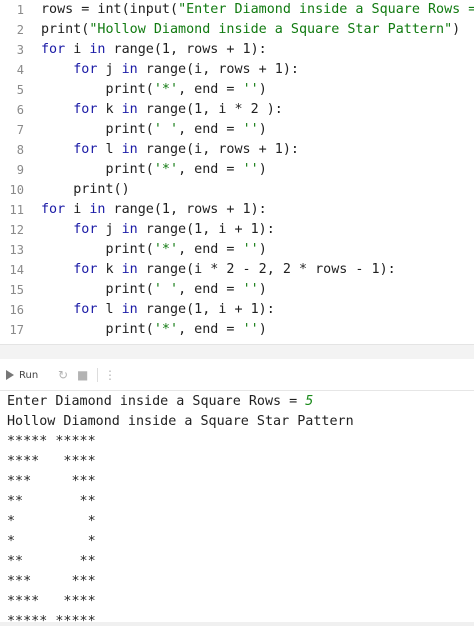  What do you see at coordinates (186, 69) in the screenshot?
I see `code-text: for j in range(i, rows + 1):` at bounding box center [186, 69].